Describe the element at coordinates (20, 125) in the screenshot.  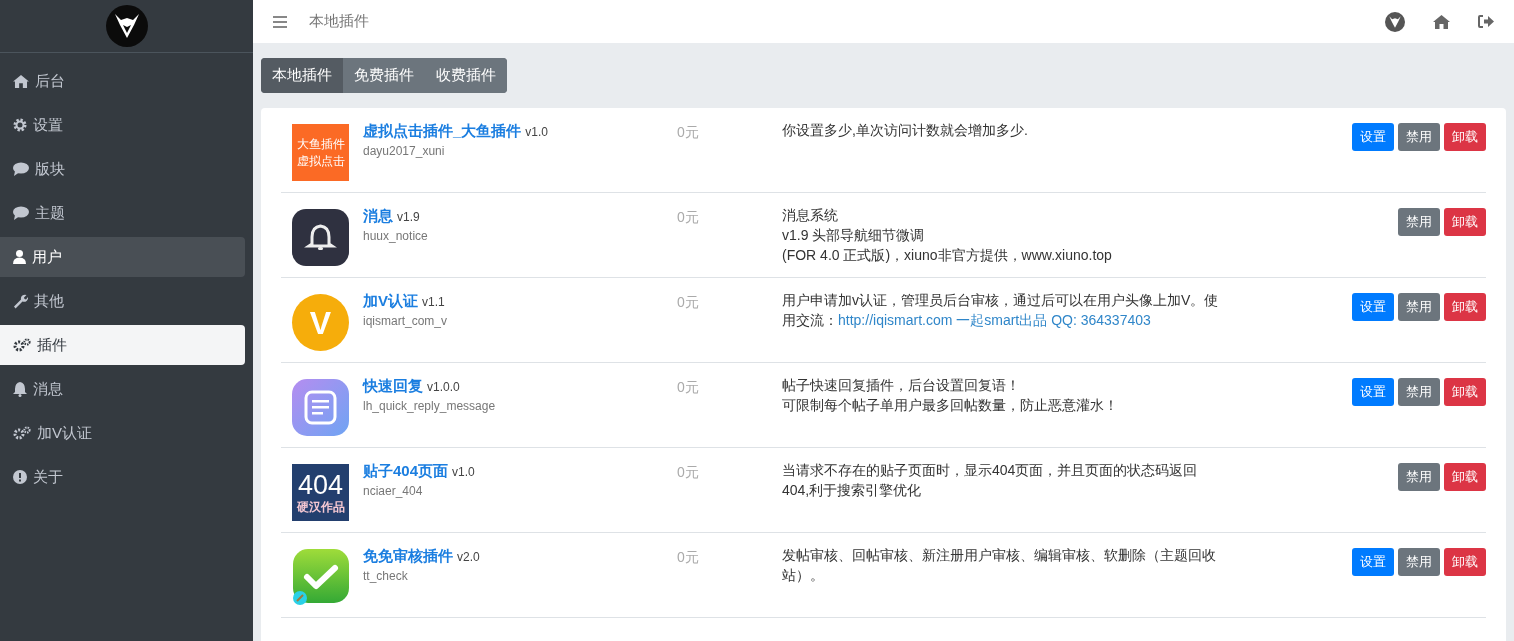
I see `gear-icon` at that location.